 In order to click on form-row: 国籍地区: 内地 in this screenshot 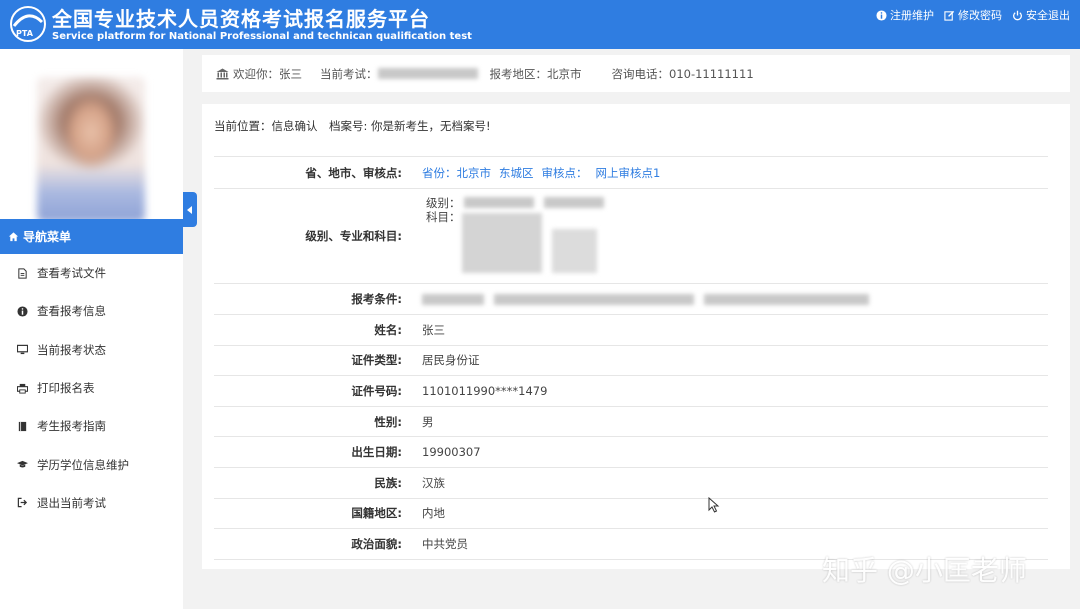, I will do `click(631, 514)`.